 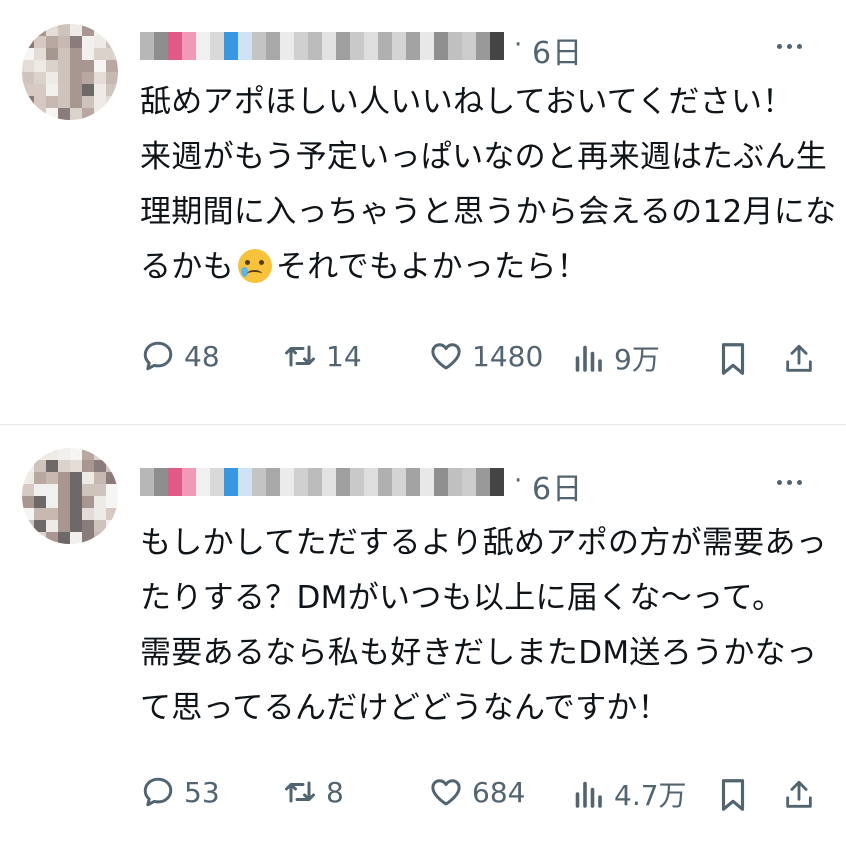 I want to click on heart-icon, so click(x=446, y=356).